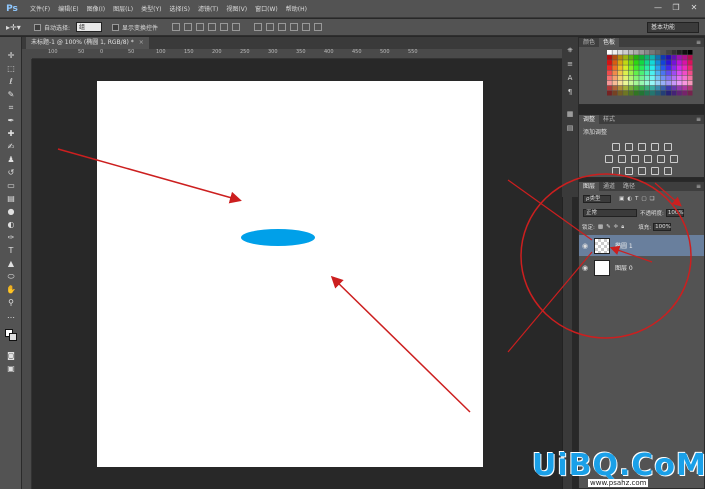 The height and width of the screenshot is (489, 705). Describe the element at coordinates (589, 186) in the screenshot. I see `tab-layers: 图层` at that location.